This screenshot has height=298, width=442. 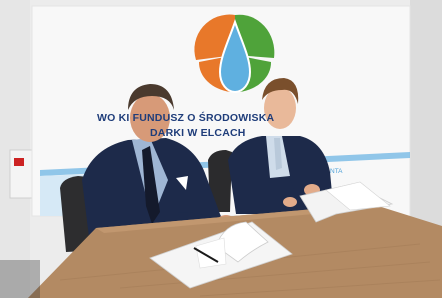 What do you see at coordinates (186, 118) in the screenshot?
I see `banner-title-line1: WO KI FUNDUSZ O ŚRODOWISKA` at bounding box center [186, 118].